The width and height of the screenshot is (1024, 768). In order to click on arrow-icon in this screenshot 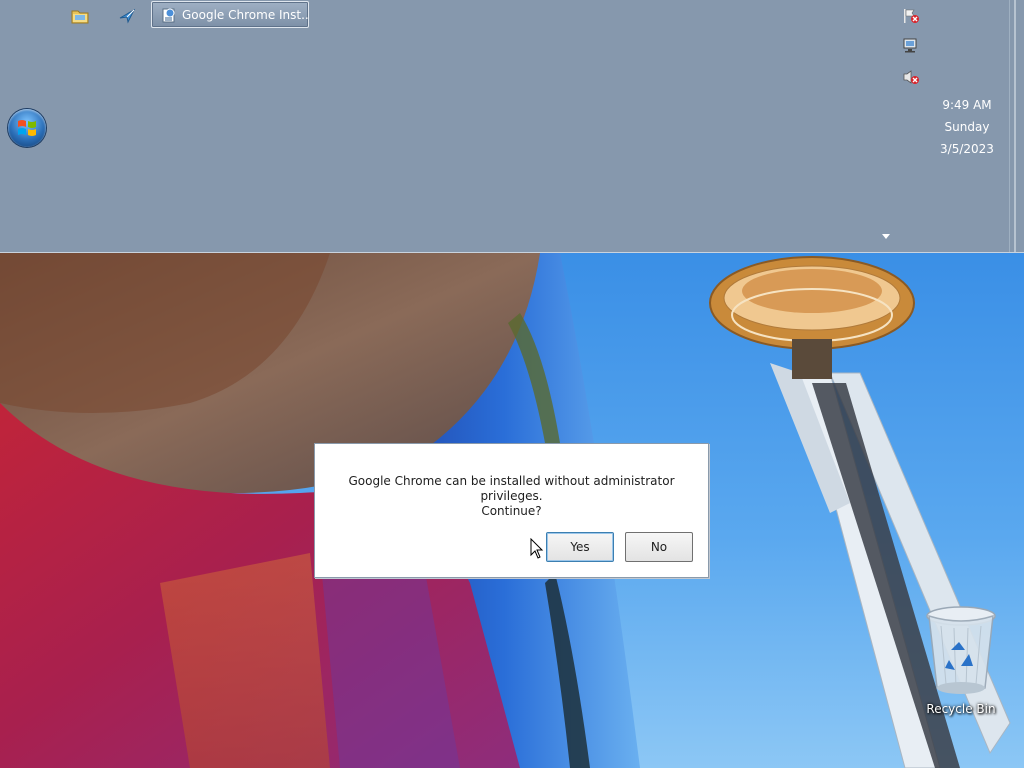, I will do `click(127, 16)`.